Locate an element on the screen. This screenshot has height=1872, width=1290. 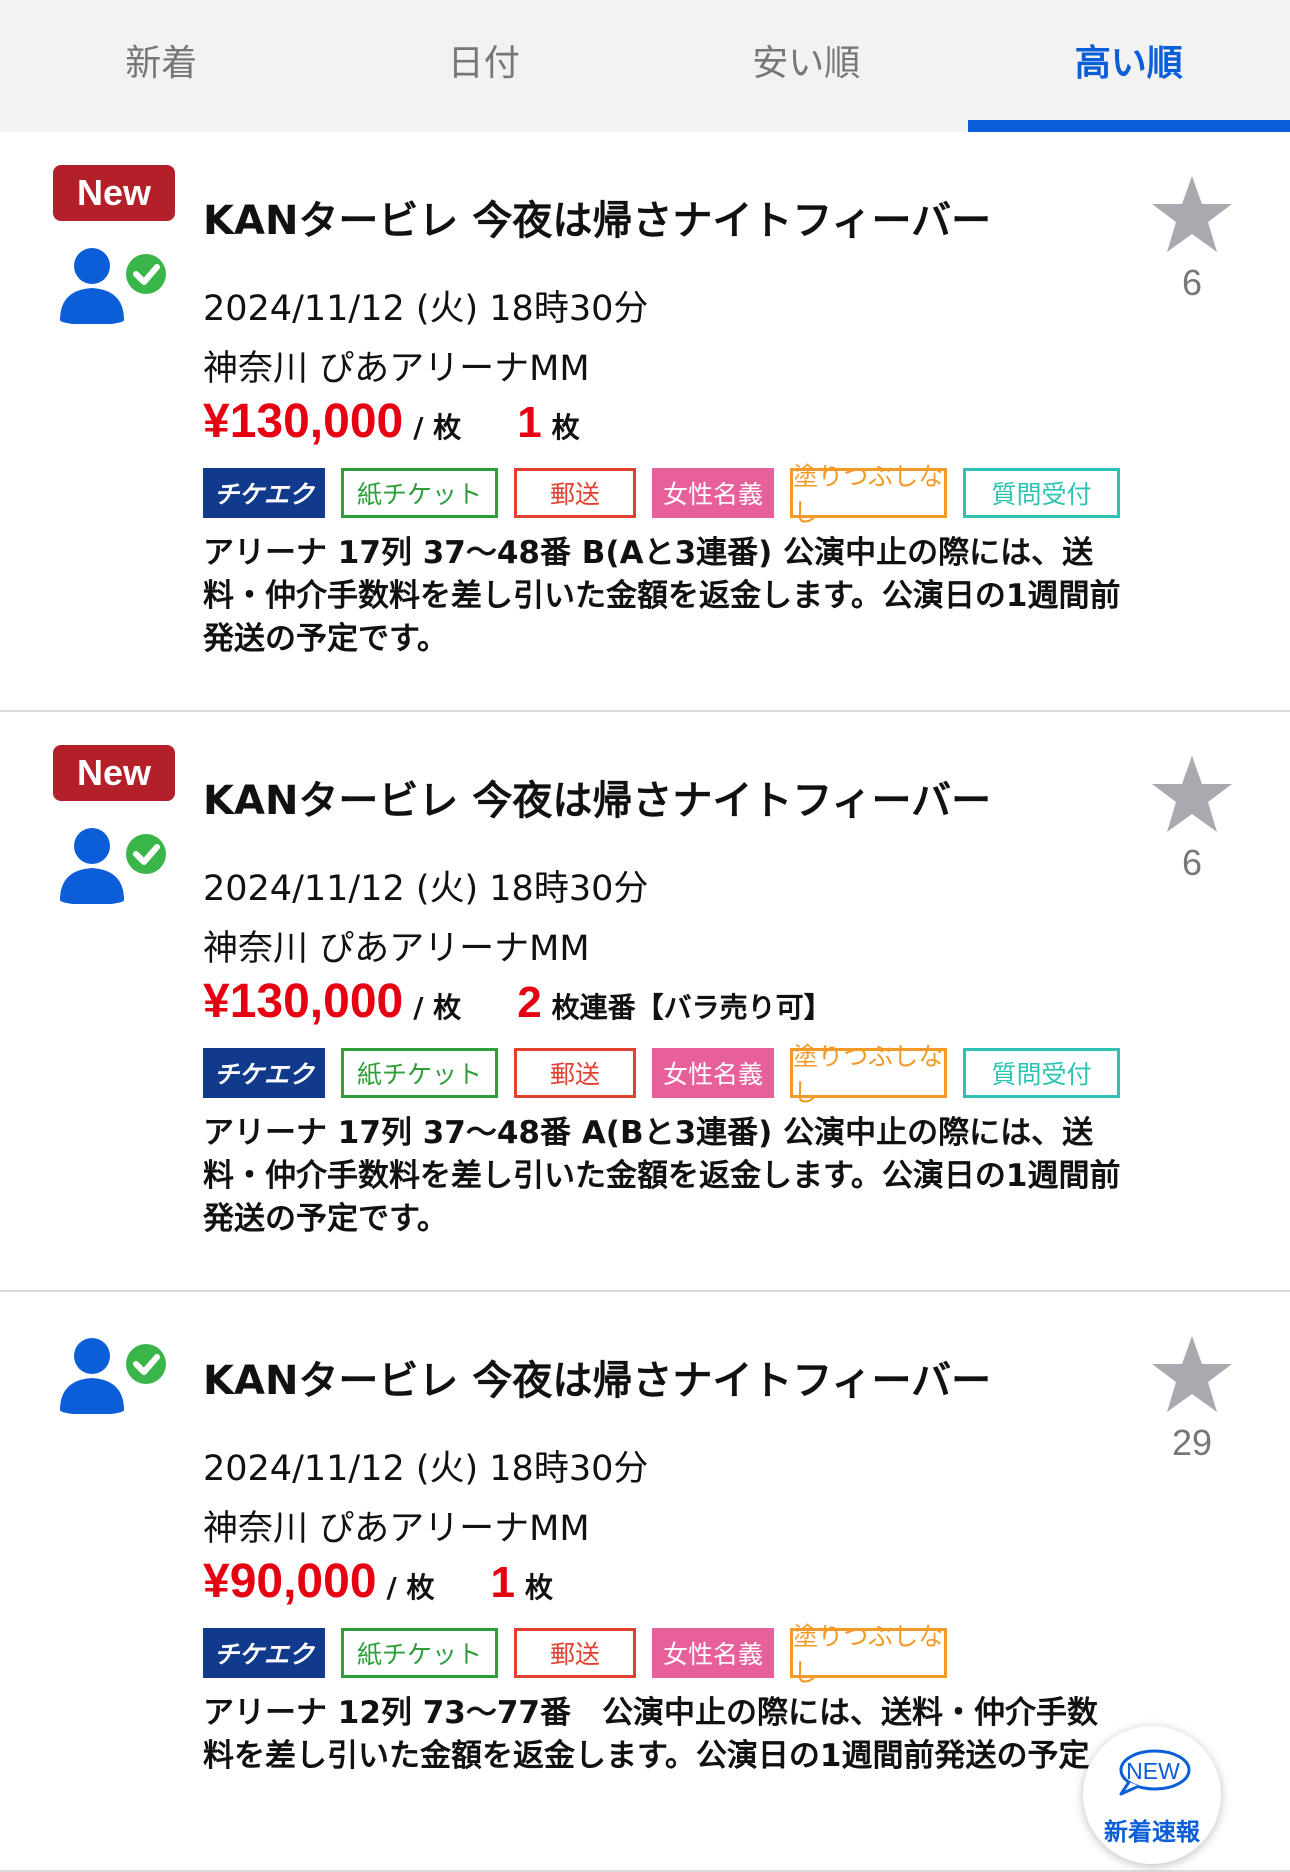
tab-date: 日付 is located at coordinates (484, 66).